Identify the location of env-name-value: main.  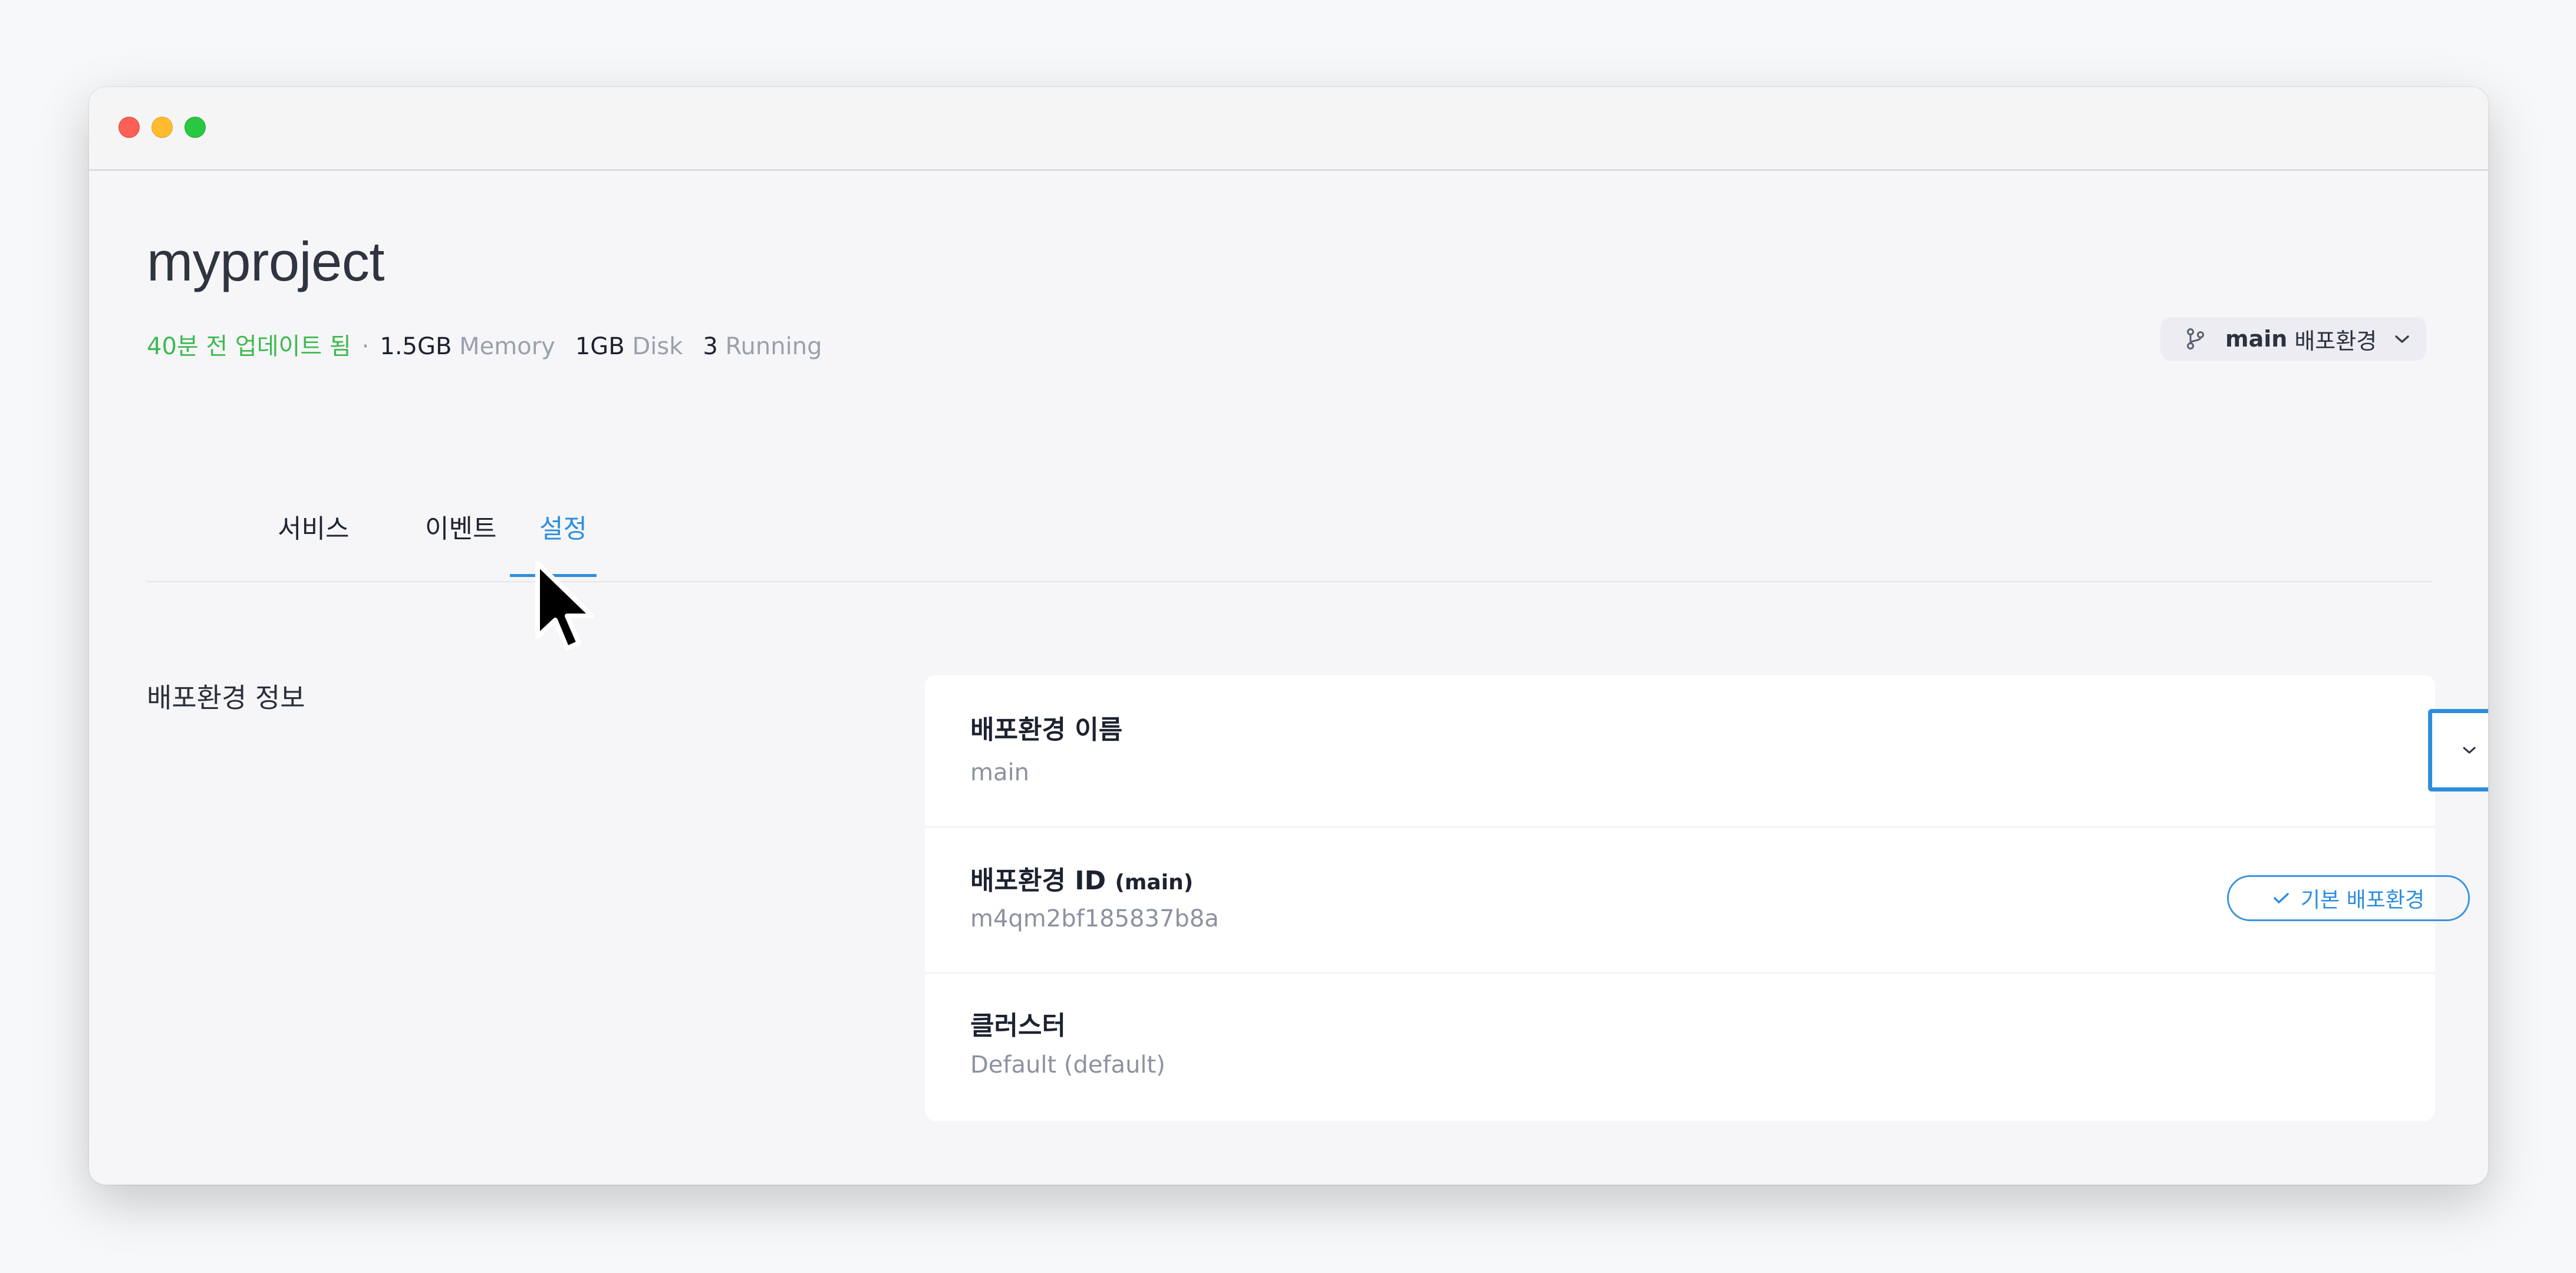
(999, 773).